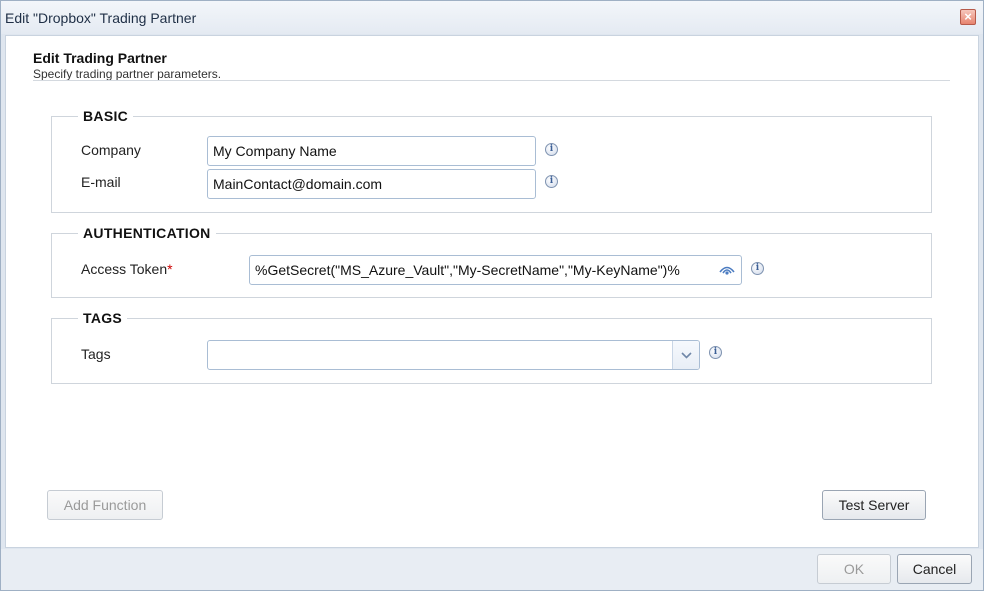 The image size is (988, 591). I want to click on access-token-label: Access Token*, so click(127, 269).